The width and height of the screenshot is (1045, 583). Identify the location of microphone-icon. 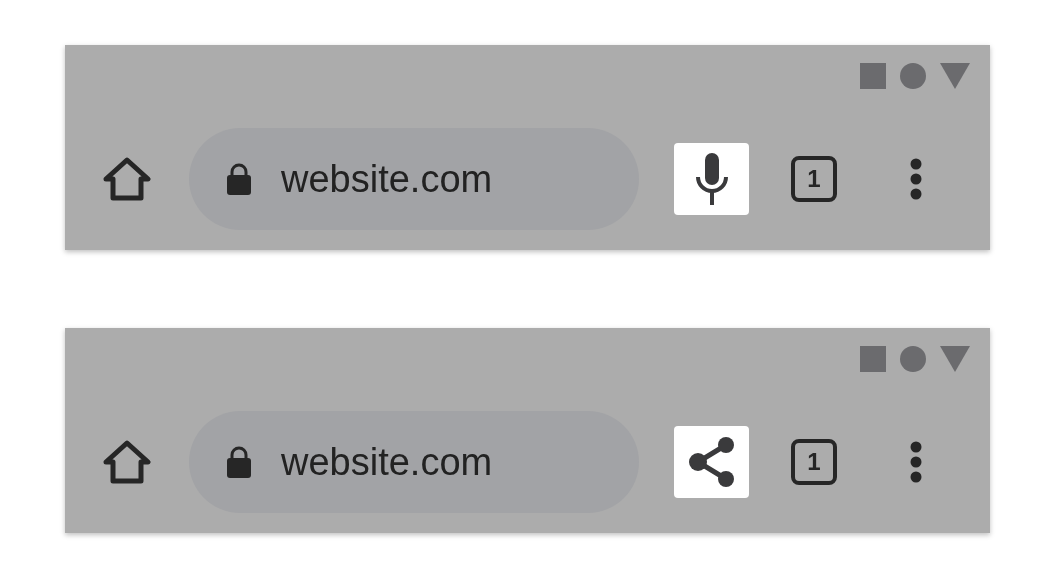
(711, 179).